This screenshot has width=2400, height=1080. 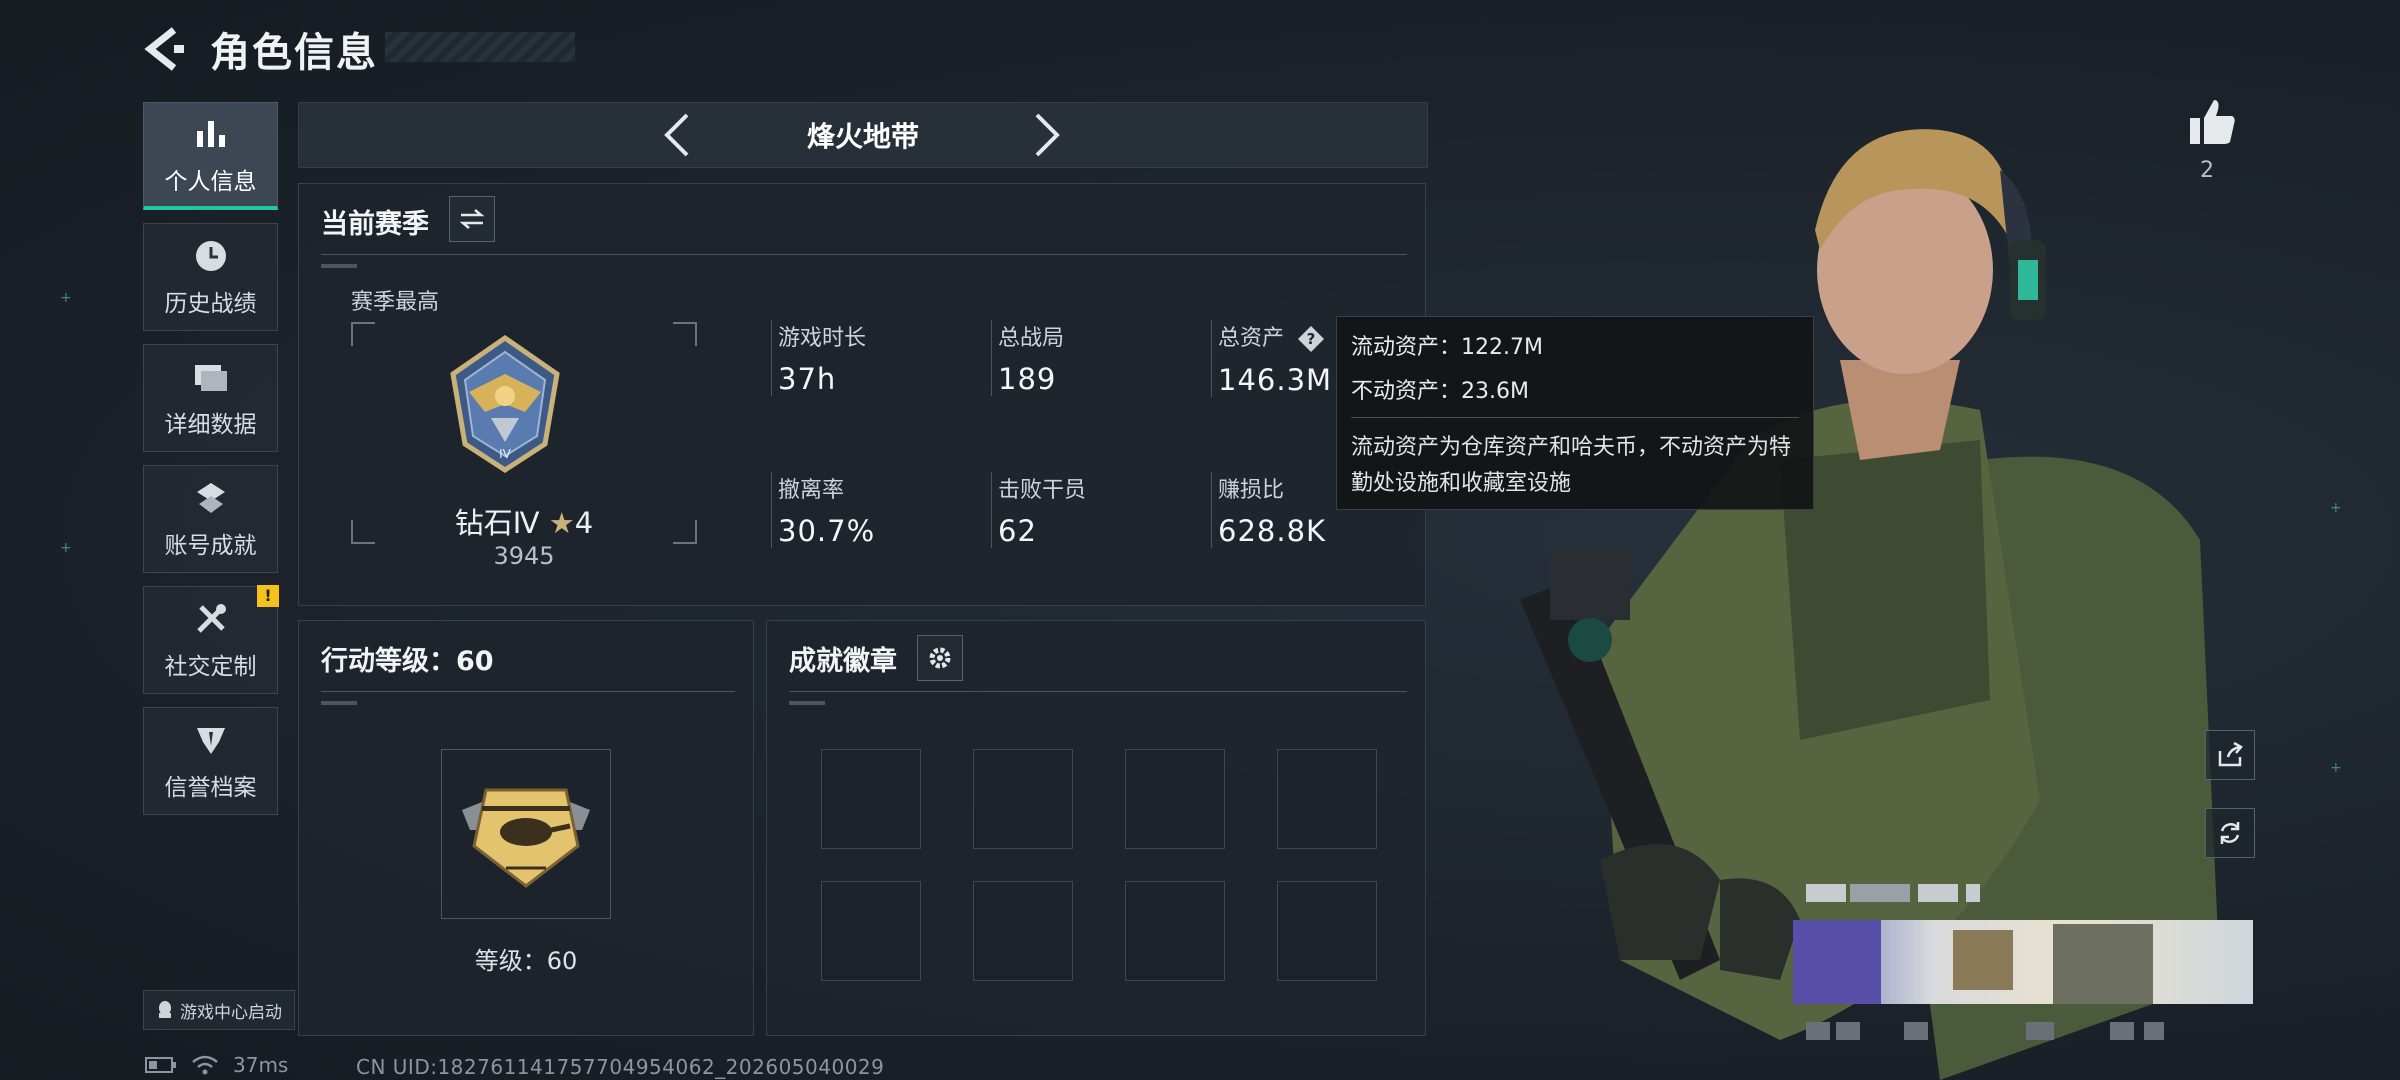 I want to click on season-title: 当前赛季, so click(x=375, y=224).